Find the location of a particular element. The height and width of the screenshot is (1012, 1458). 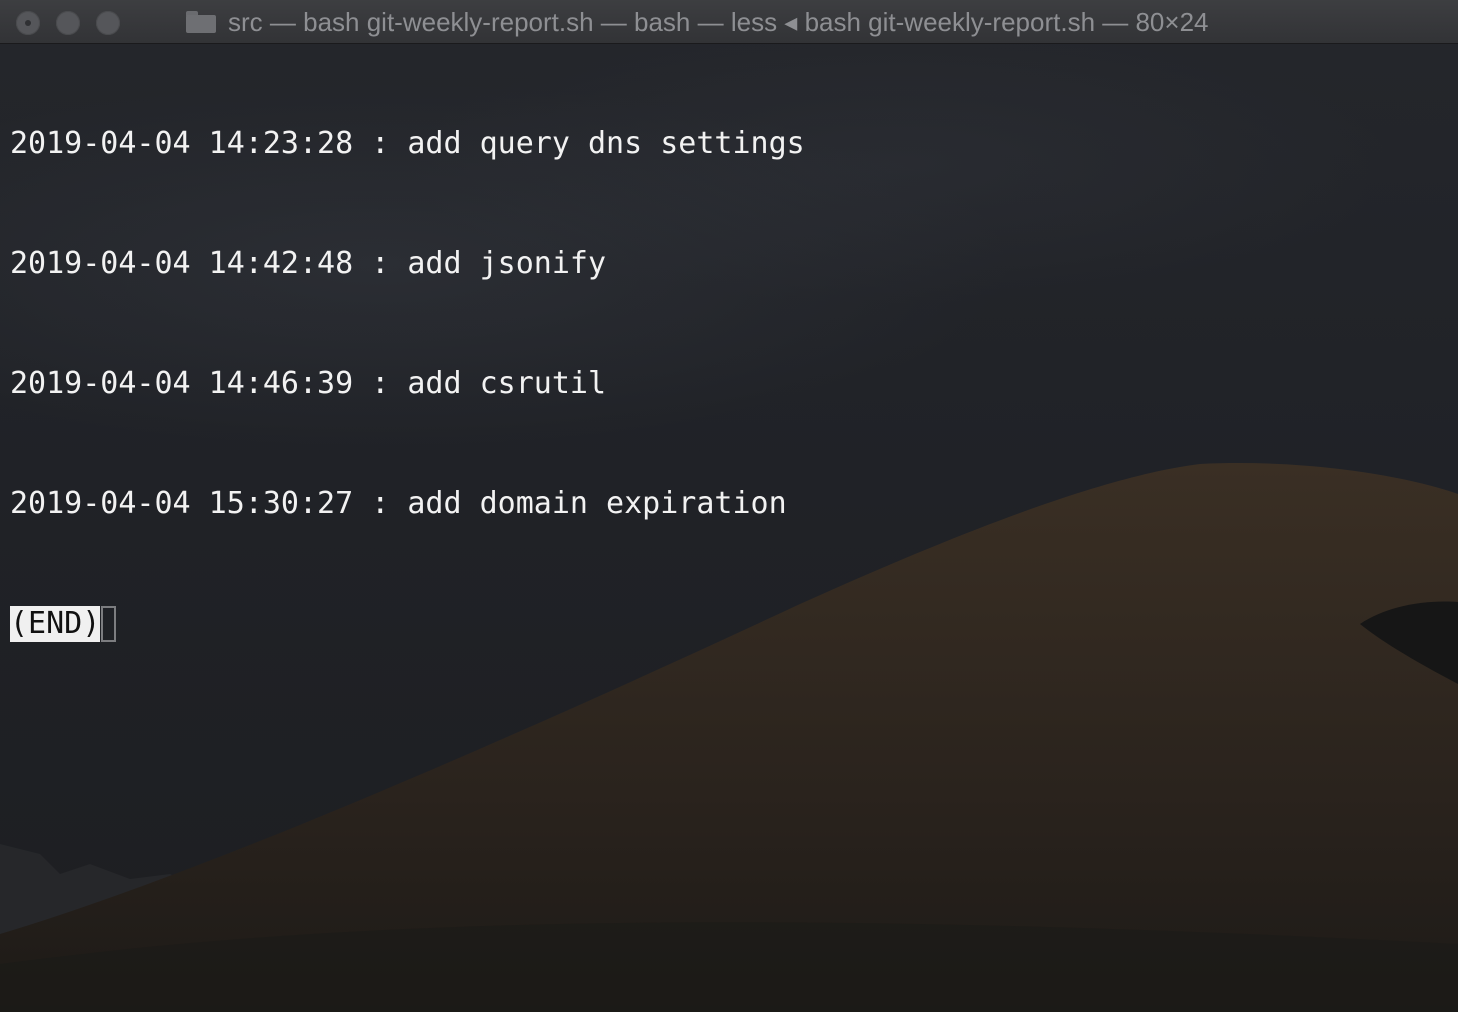

text-cursor is located at coordinates (109, 624).